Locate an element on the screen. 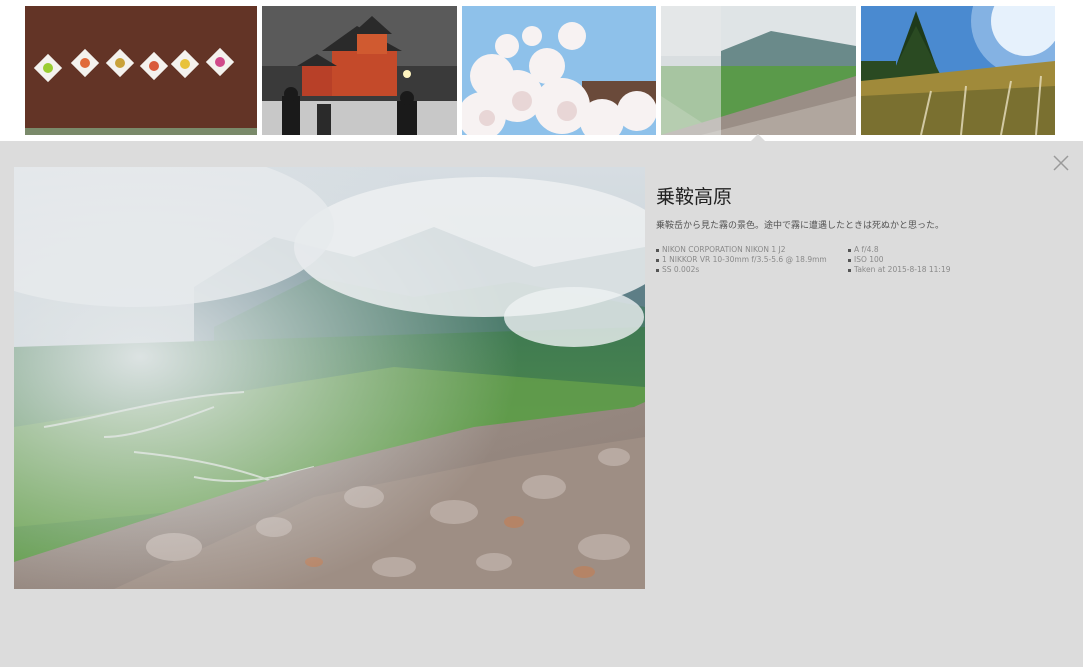 This screenshot has width=1083, height=667. exif-lens: 1 NIKKOR VR 10-30mm f/3.5-5.6 @ 18.9mm is located at coordinates (741, 260).